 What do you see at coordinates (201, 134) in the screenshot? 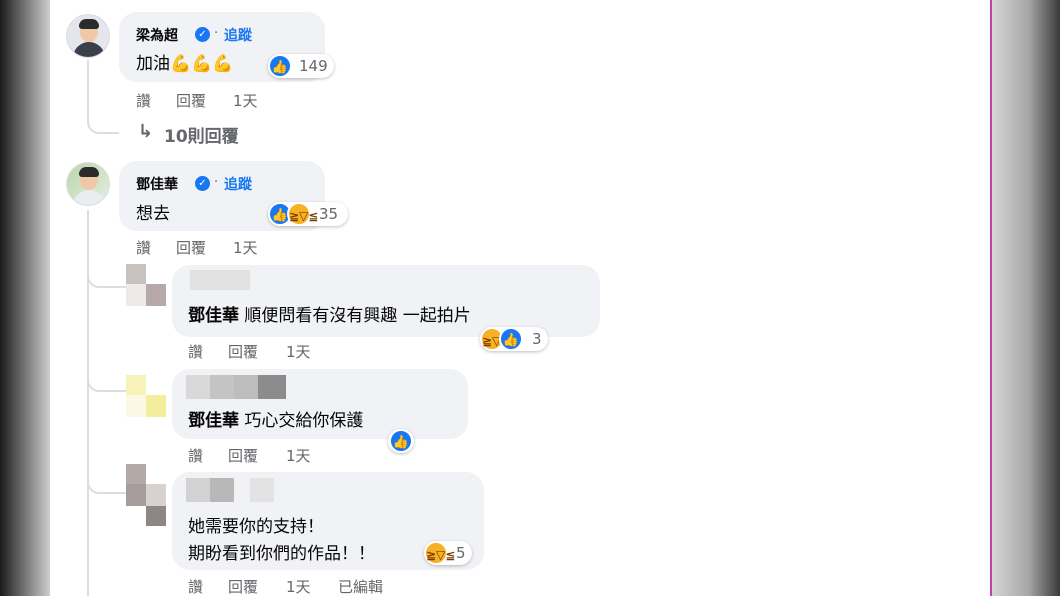
I see `view-replies-link: 10則回覆` at bounding box center [201, 134].